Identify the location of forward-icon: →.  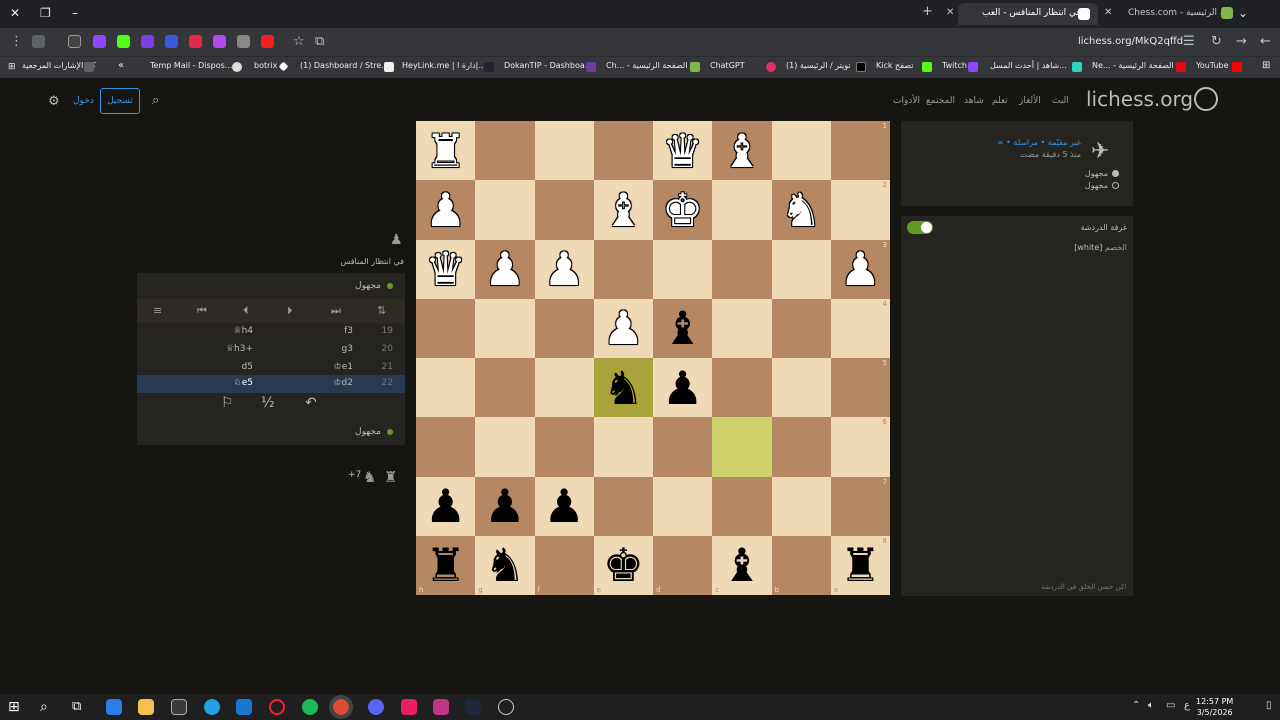
(1241, 41).